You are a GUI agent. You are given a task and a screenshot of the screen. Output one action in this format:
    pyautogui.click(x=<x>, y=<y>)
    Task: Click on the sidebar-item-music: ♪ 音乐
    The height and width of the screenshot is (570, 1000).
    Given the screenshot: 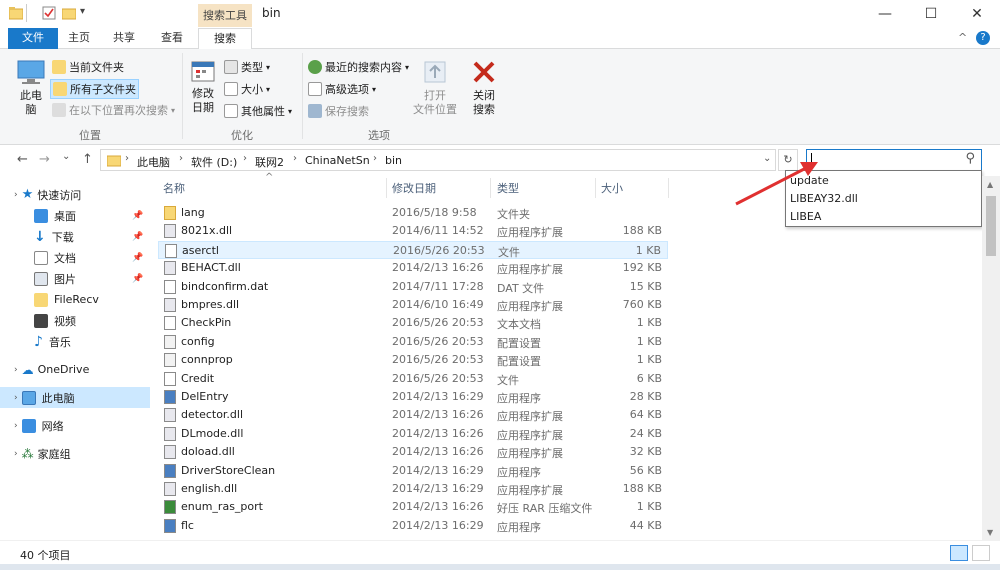 What is the action you would take?
    pyautogui.click(x=75, y=341)
    